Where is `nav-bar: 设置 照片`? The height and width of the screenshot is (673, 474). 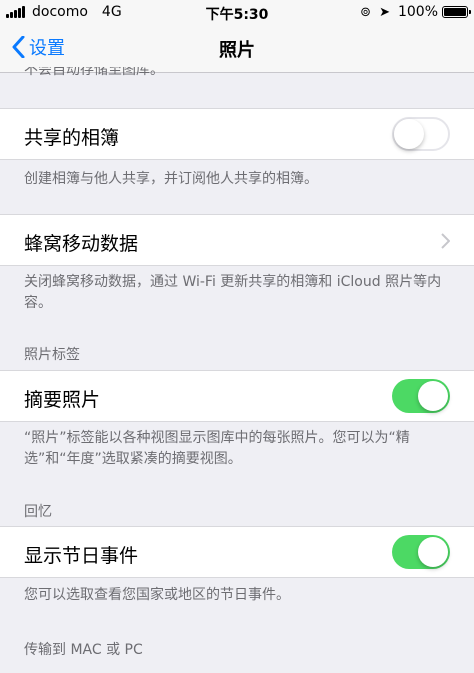
nav-bar: 设置 照片 is located at coordinates (237, 49).